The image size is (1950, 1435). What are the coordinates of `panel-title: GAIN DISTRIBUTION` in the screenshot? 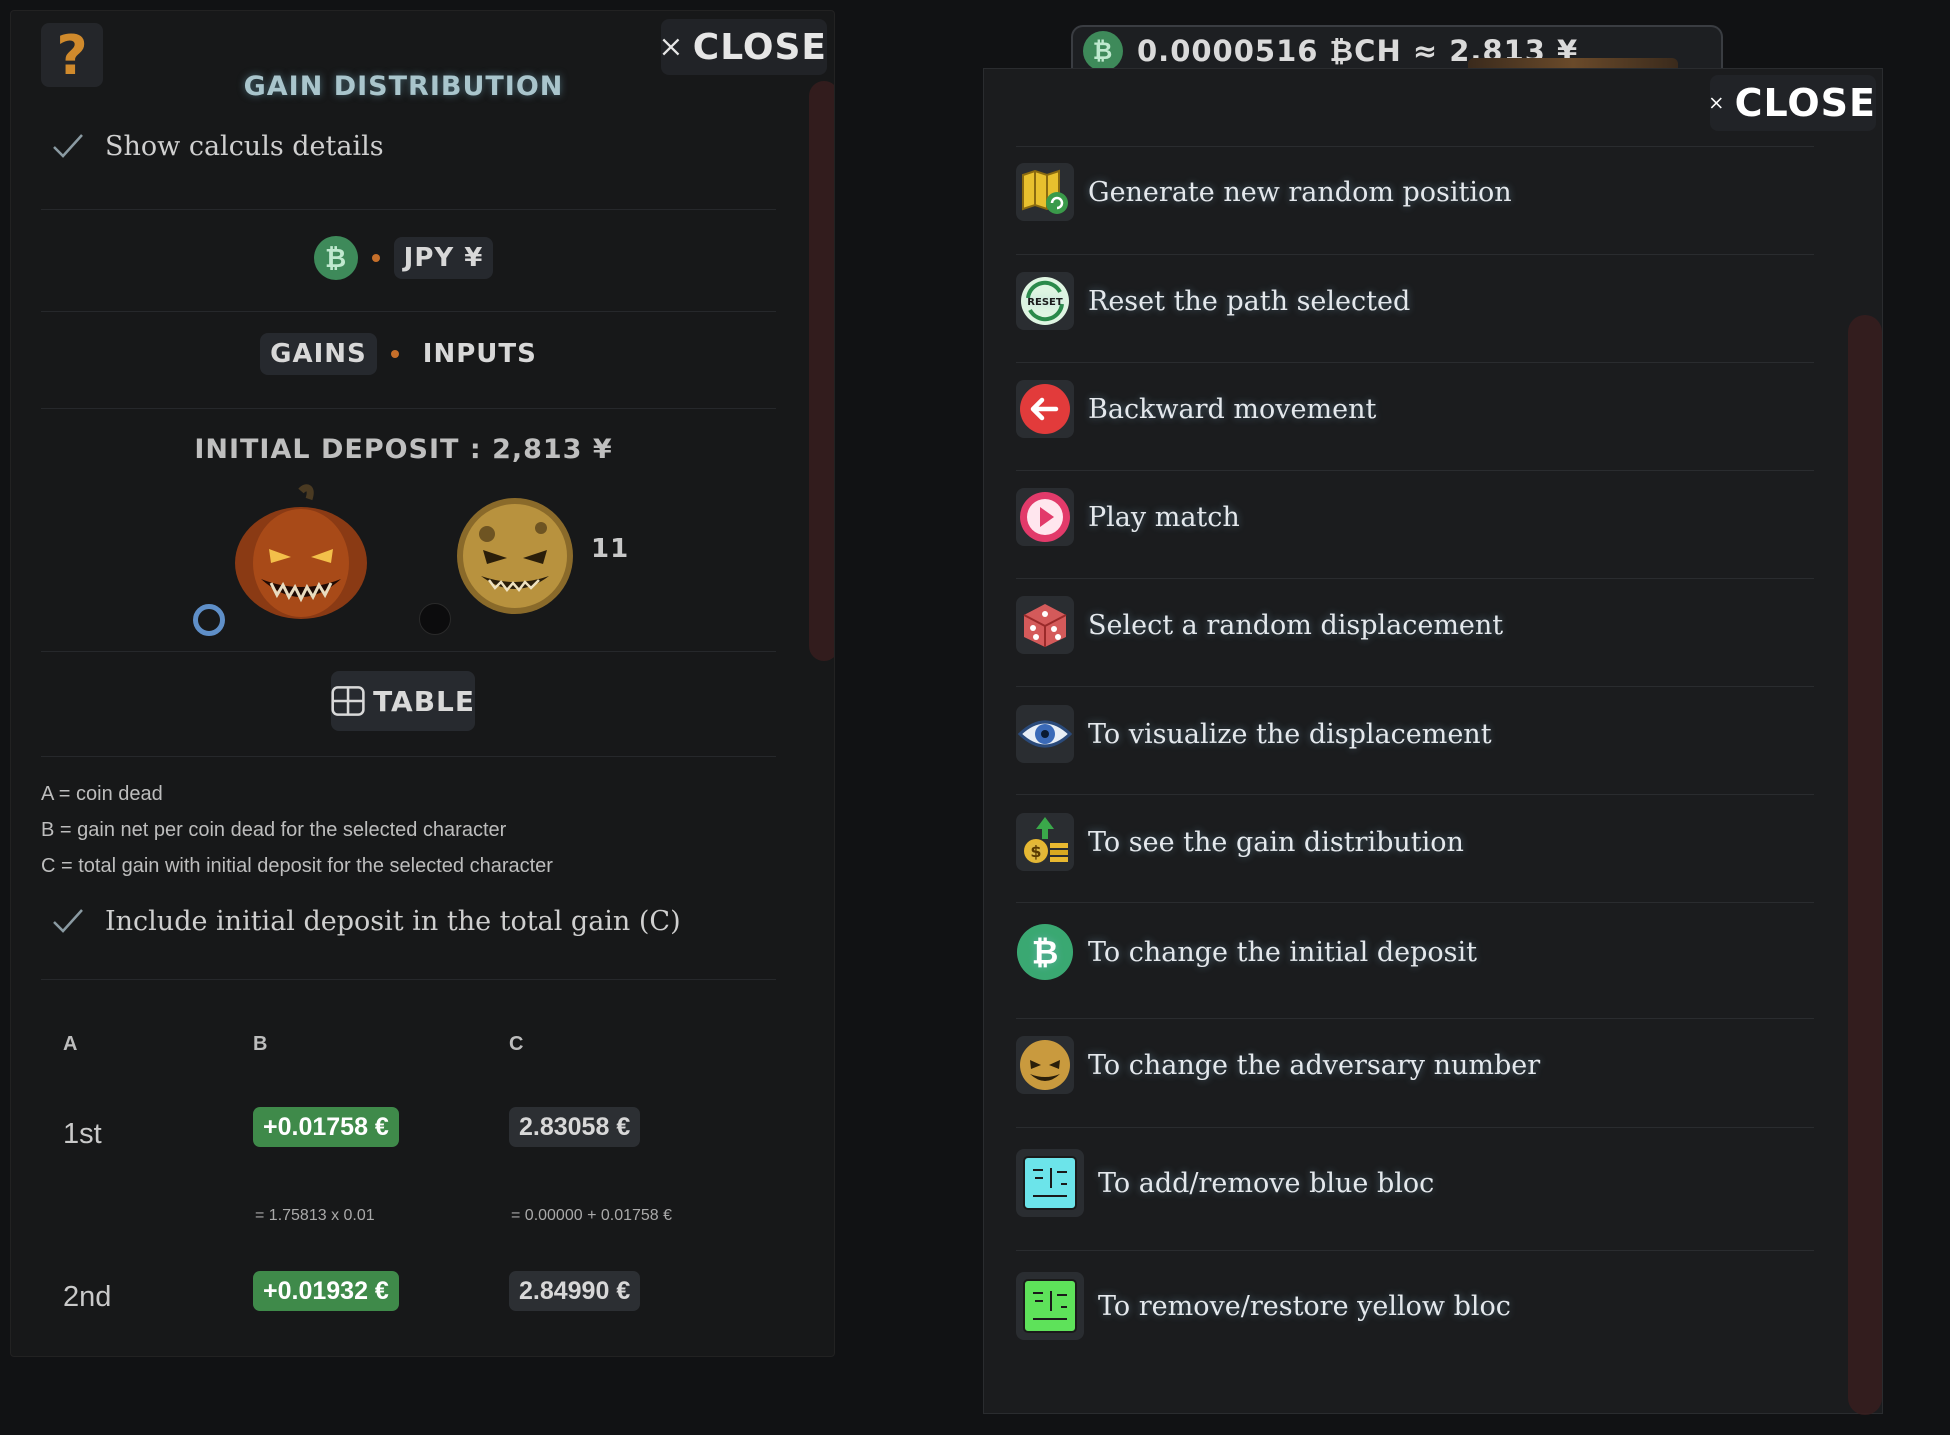 It's located at (403, 86).